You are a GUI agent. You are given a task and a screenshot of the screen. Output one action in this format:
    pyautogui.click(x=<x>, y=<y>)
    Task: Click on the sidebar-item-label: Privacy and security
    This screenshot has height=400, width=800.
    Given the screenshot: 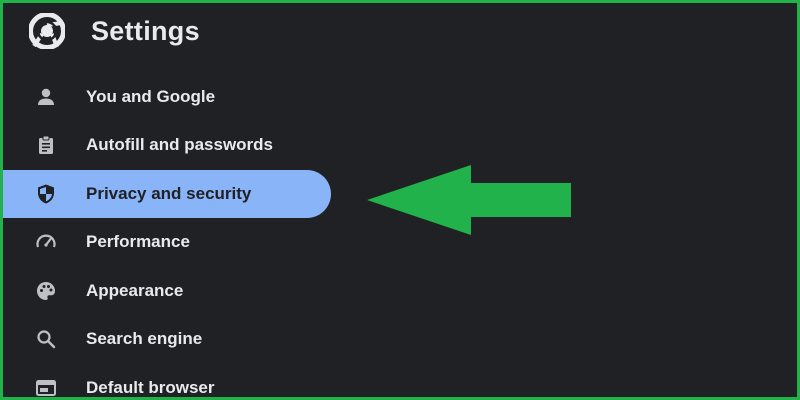 What is the action you would take?
    pyautogui.click(x=169, y=193)
    